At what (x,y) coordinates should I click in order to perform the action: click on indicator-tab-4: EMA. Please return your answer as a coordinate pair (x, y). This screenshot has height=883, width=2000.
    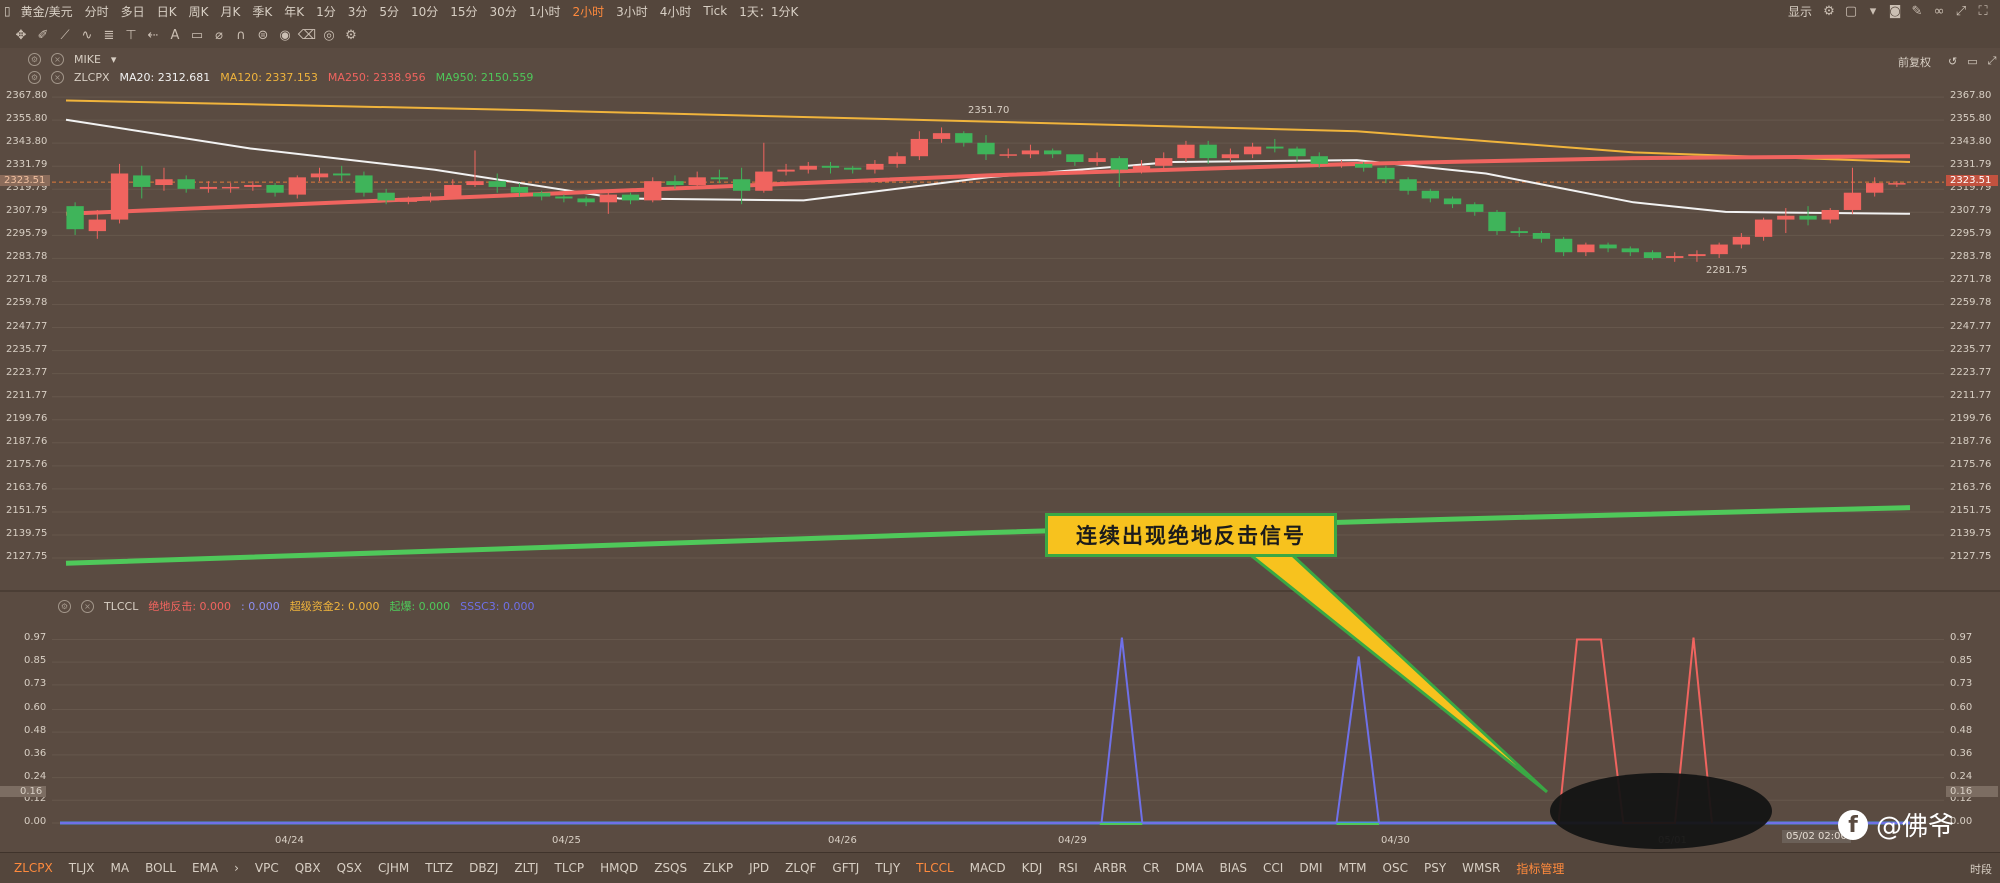
    Looking at the image, I should click on (205, 868).